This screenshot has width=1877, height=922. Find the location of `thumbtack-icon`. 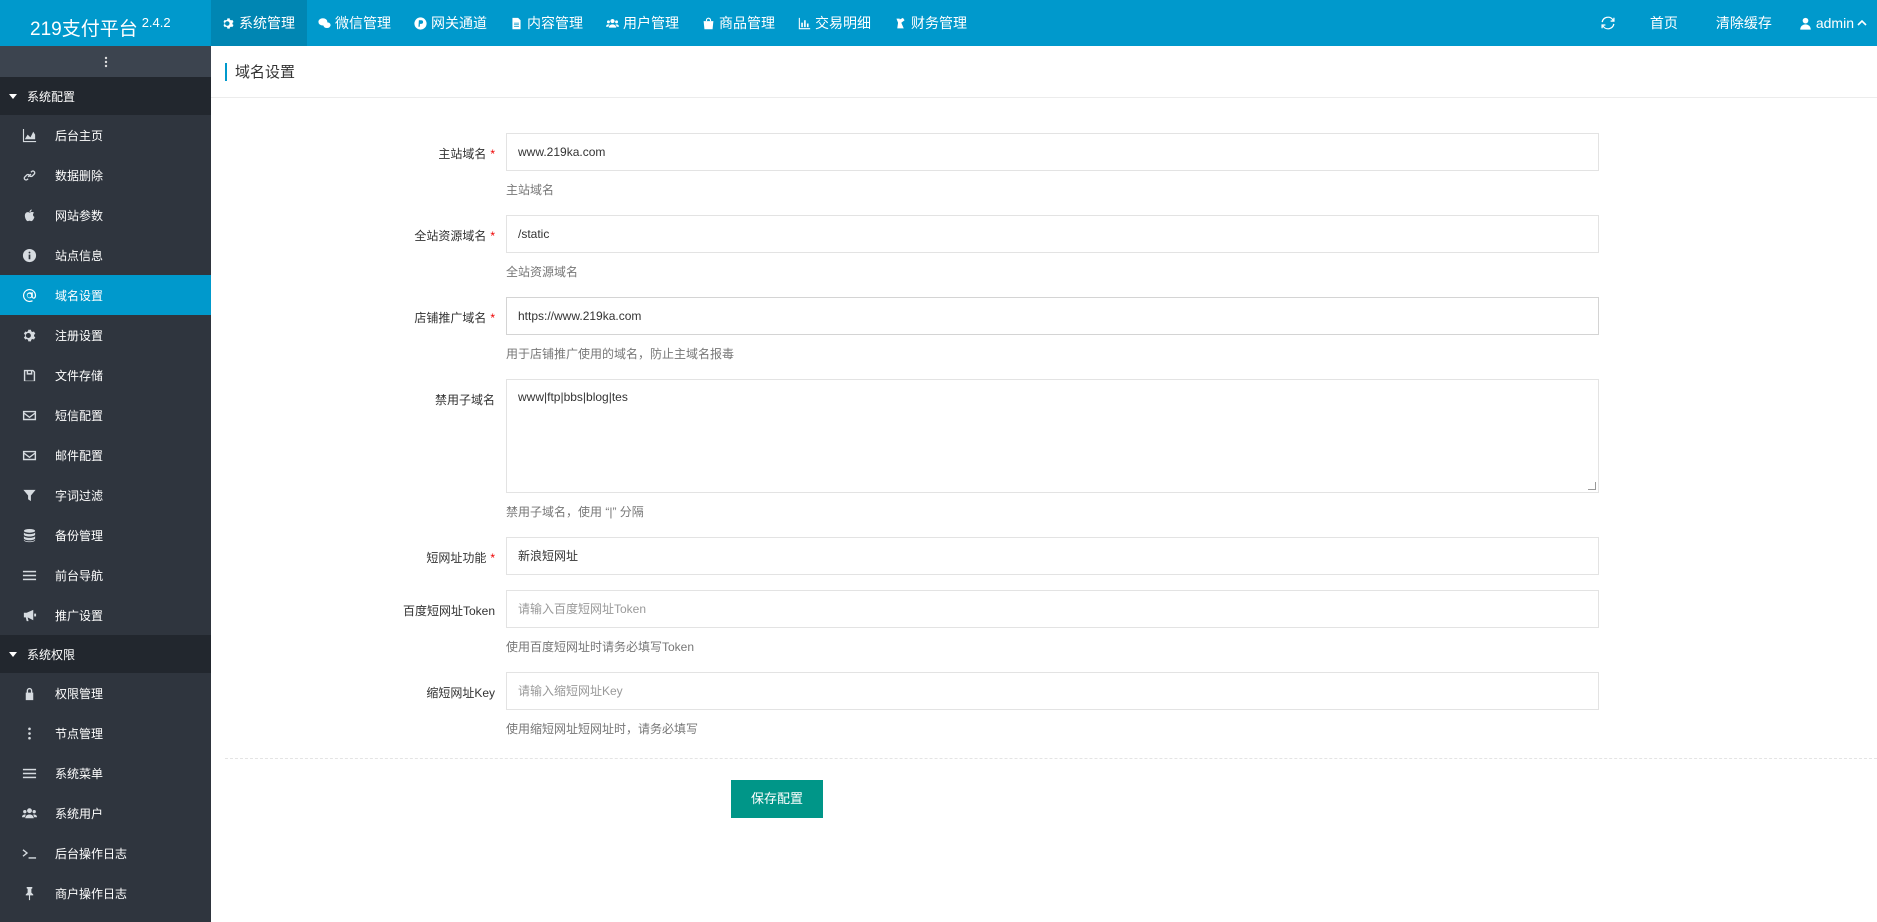

thumbtack-icon is located at coordinates (29, 893).